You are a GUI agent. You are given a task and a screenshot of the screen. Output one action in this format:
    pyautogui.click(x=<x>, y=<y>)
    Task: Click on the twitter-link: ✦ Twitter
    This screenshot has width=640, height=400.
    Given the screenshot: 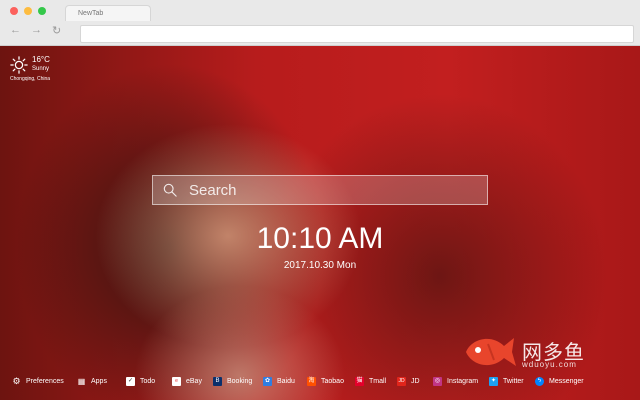 What is the action you would take?
    pyautogui.click(x=506, y=381)
    